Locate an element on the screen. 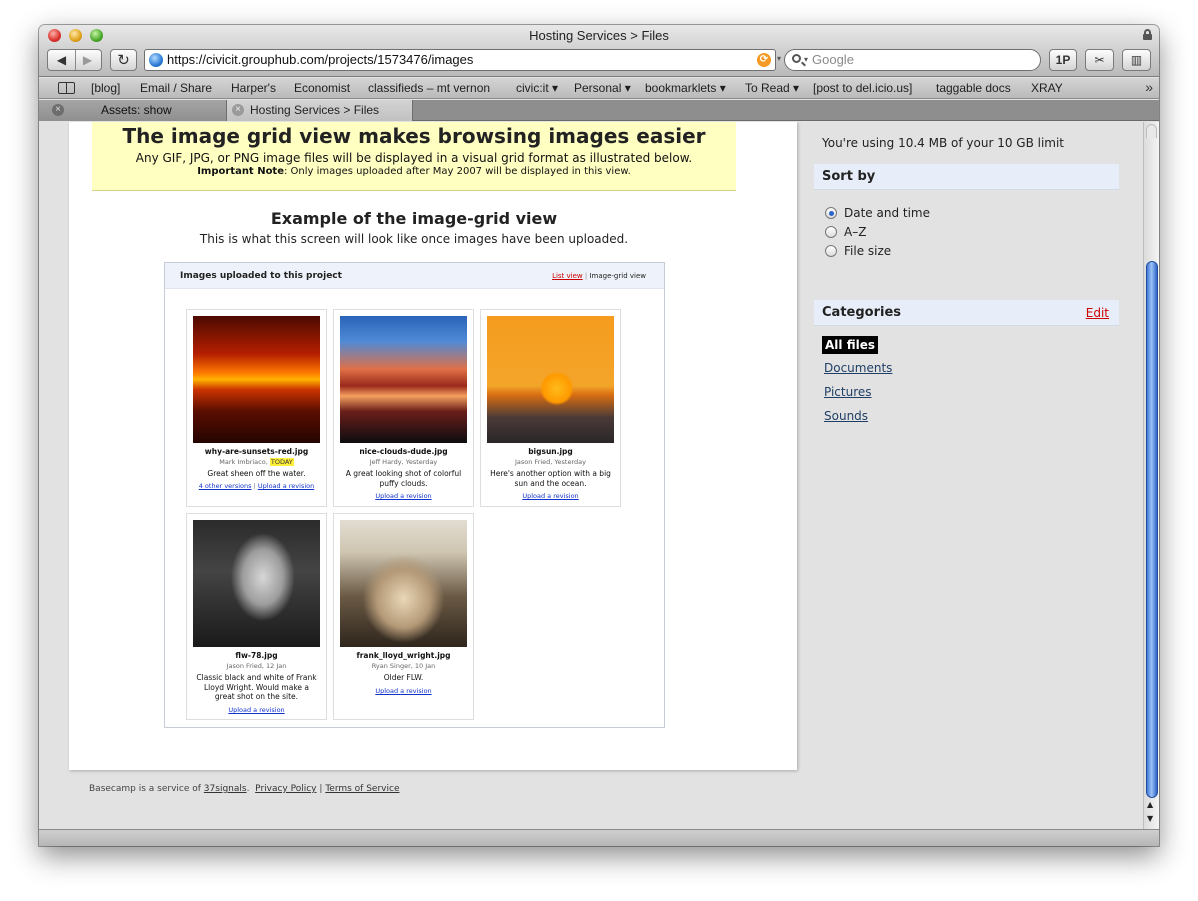 The height and width of the screenshot is (901, 1198). radio-selected-icon is located at coordinates (831, 213).